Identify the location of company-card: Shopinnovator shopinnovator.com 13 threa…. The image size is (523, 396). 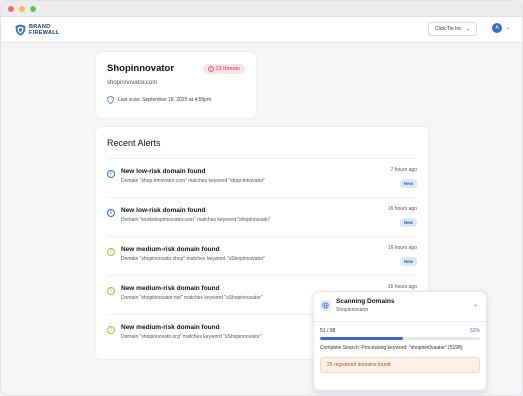
(176, 85).